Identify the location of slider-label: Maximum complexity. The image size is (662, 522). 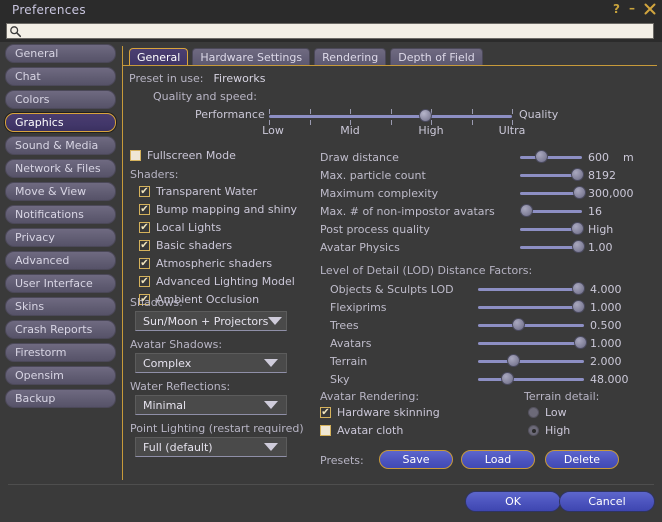
(379, 193).